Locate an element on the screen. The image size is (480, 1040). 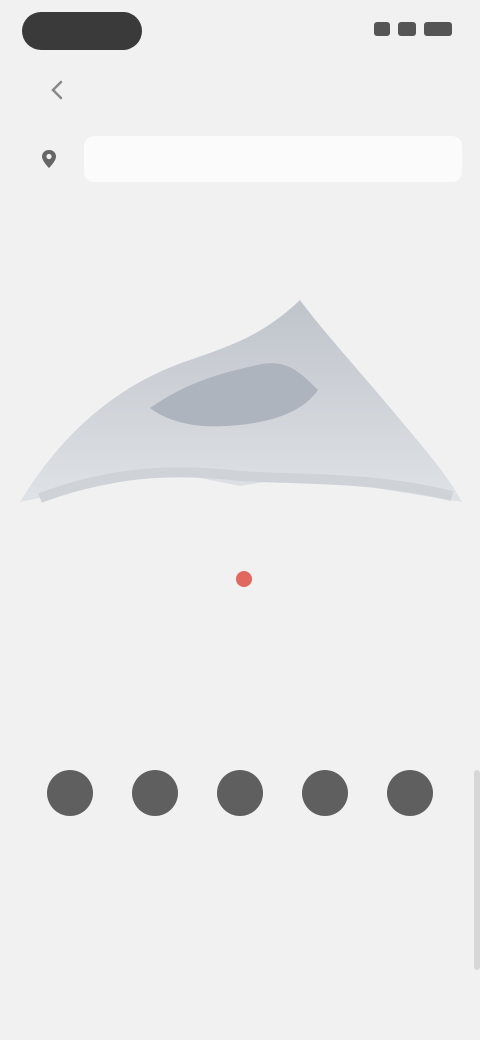
location-pin-icon is located at coordinates (49, 159).